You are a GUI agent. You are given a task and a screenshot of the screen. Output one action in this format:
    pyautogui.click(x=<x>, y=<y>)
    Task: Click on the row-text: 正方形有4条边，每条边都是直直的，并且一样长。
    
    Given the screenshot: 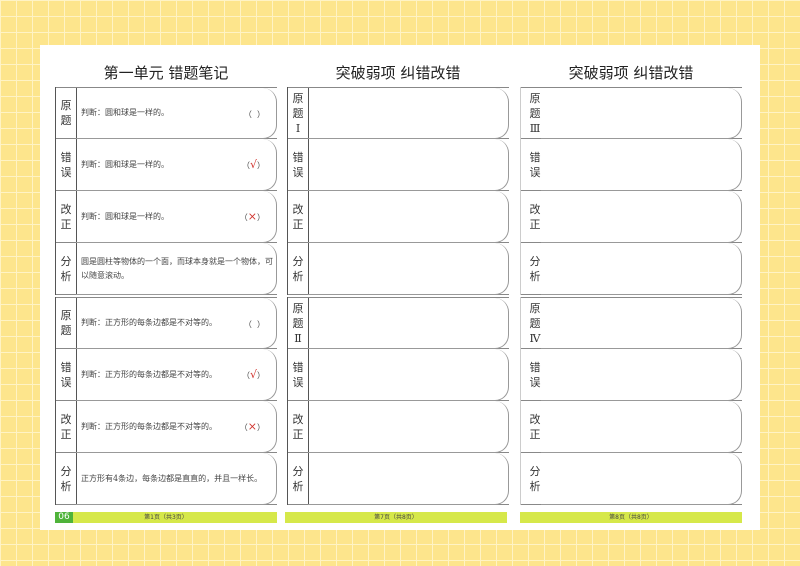 What is the action you would take?
    pyautogui.click(x=172, y=478)
    